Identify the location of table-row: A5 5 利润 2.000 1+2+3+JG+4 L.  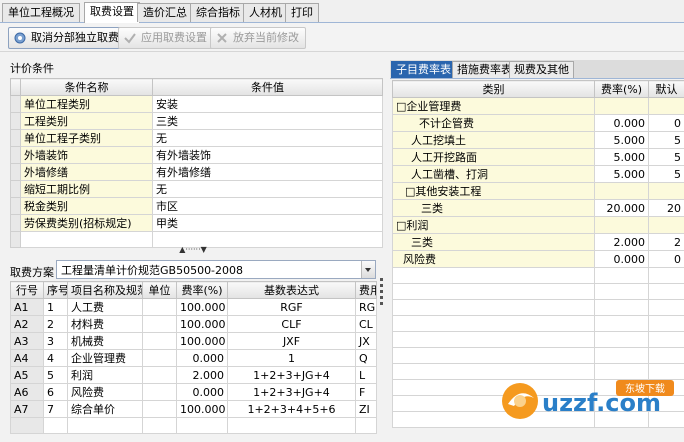
(193, 375).